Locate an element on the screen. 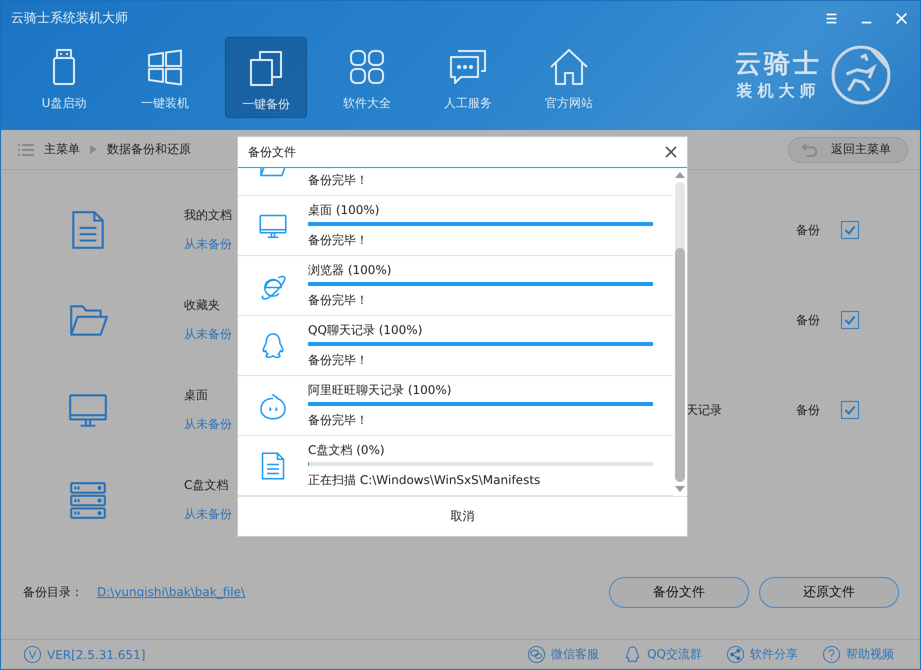 The height and width of the screenshot is (670, 921). share-icon is located at coordinates (735, 654).